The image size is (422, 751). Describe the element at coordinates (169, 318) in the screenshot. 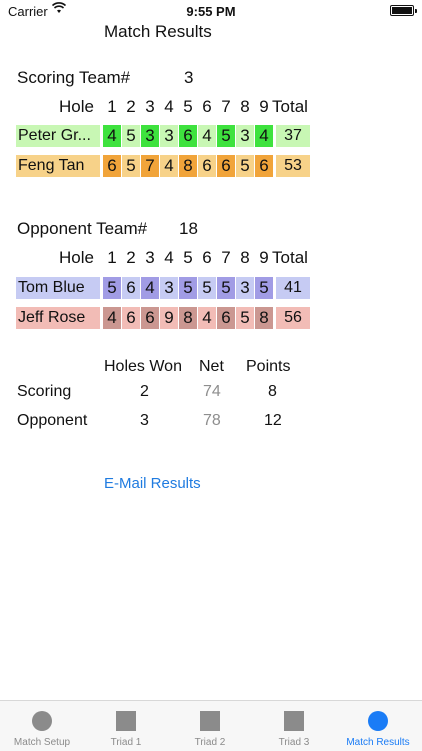

I see `score-cell: 9` at that location.